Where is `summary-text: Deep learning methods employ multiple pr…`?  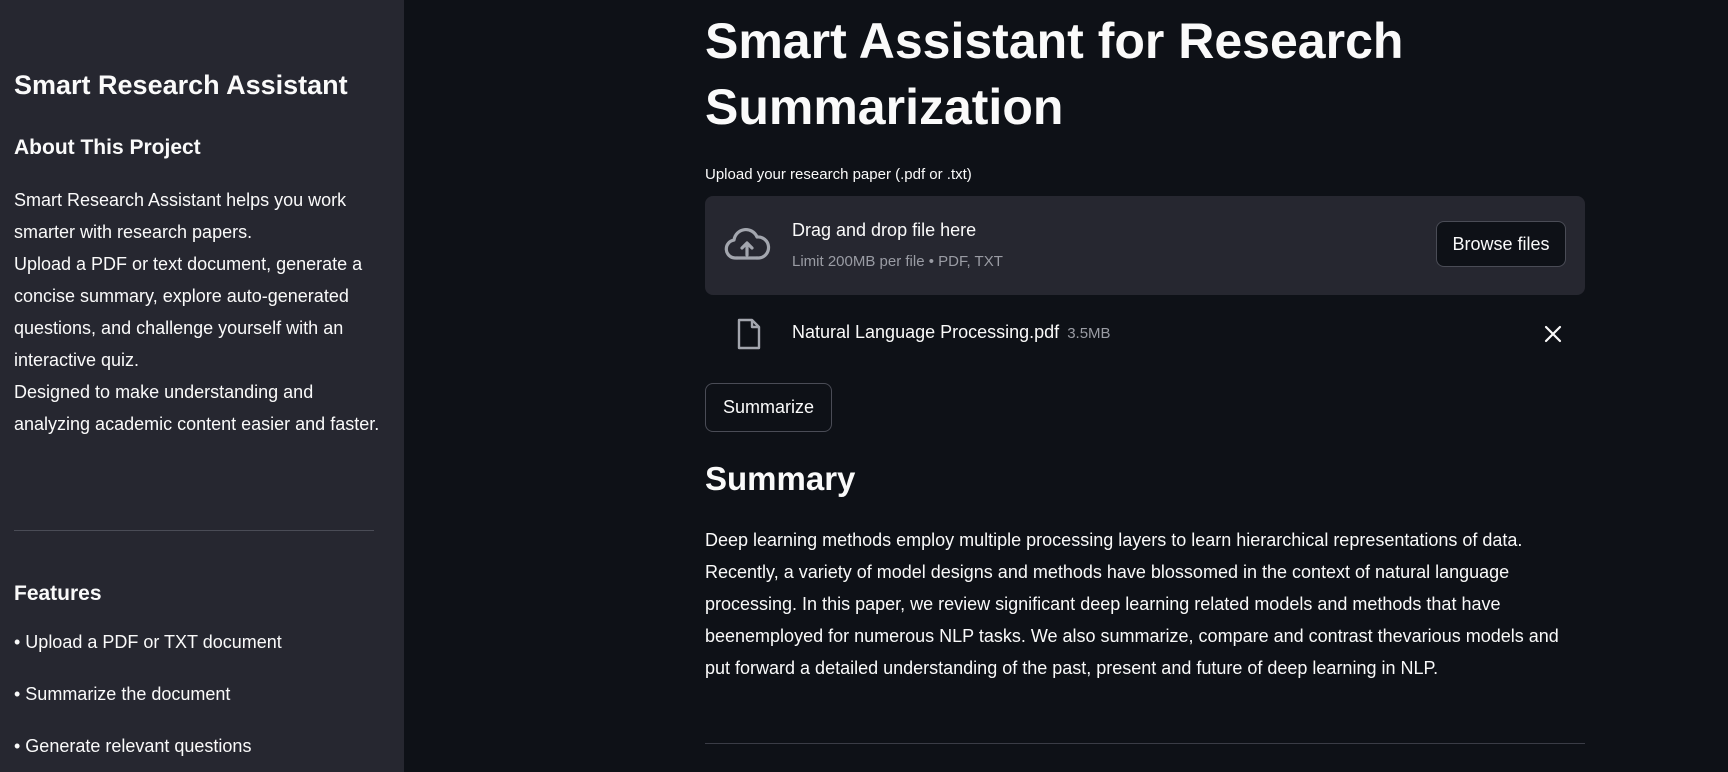
summary-text: Deep learning methods employ multiple pr… is located at coordinates (1132, 604).